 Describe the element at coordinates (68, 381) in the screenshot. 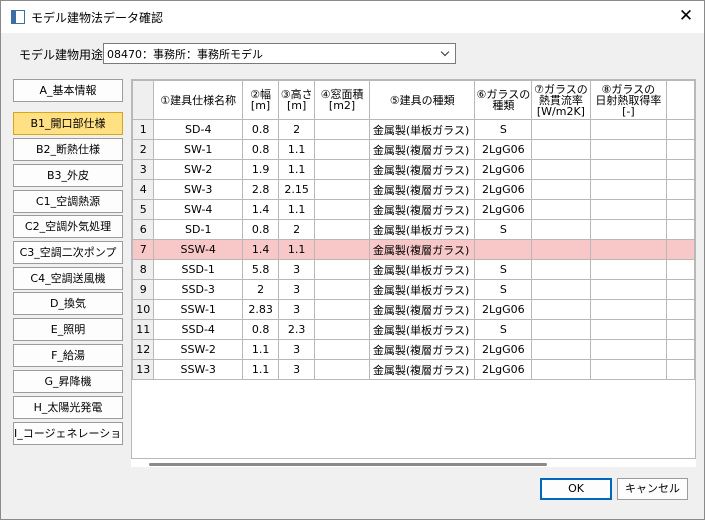

I see `sidebar-item: G_昇降機` at that location.